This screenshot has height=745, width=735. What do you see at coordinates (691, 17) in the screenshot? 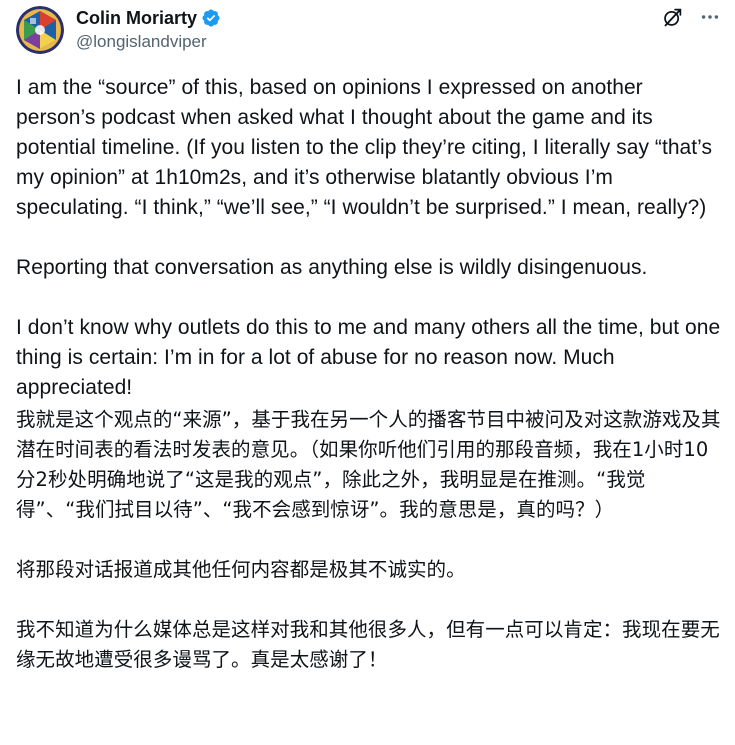
I see `tweet-top-actions` at bounding box center [691, 17].